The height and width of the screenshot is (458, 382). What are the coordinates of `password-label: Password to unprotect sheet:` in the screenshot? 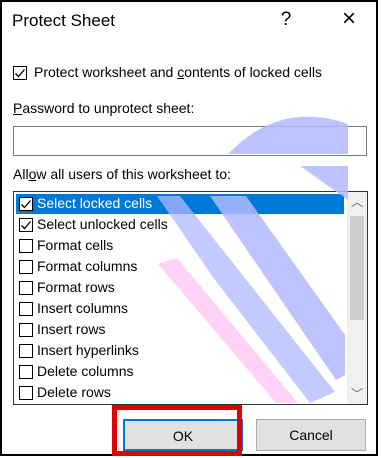 It's located at (104, 108).